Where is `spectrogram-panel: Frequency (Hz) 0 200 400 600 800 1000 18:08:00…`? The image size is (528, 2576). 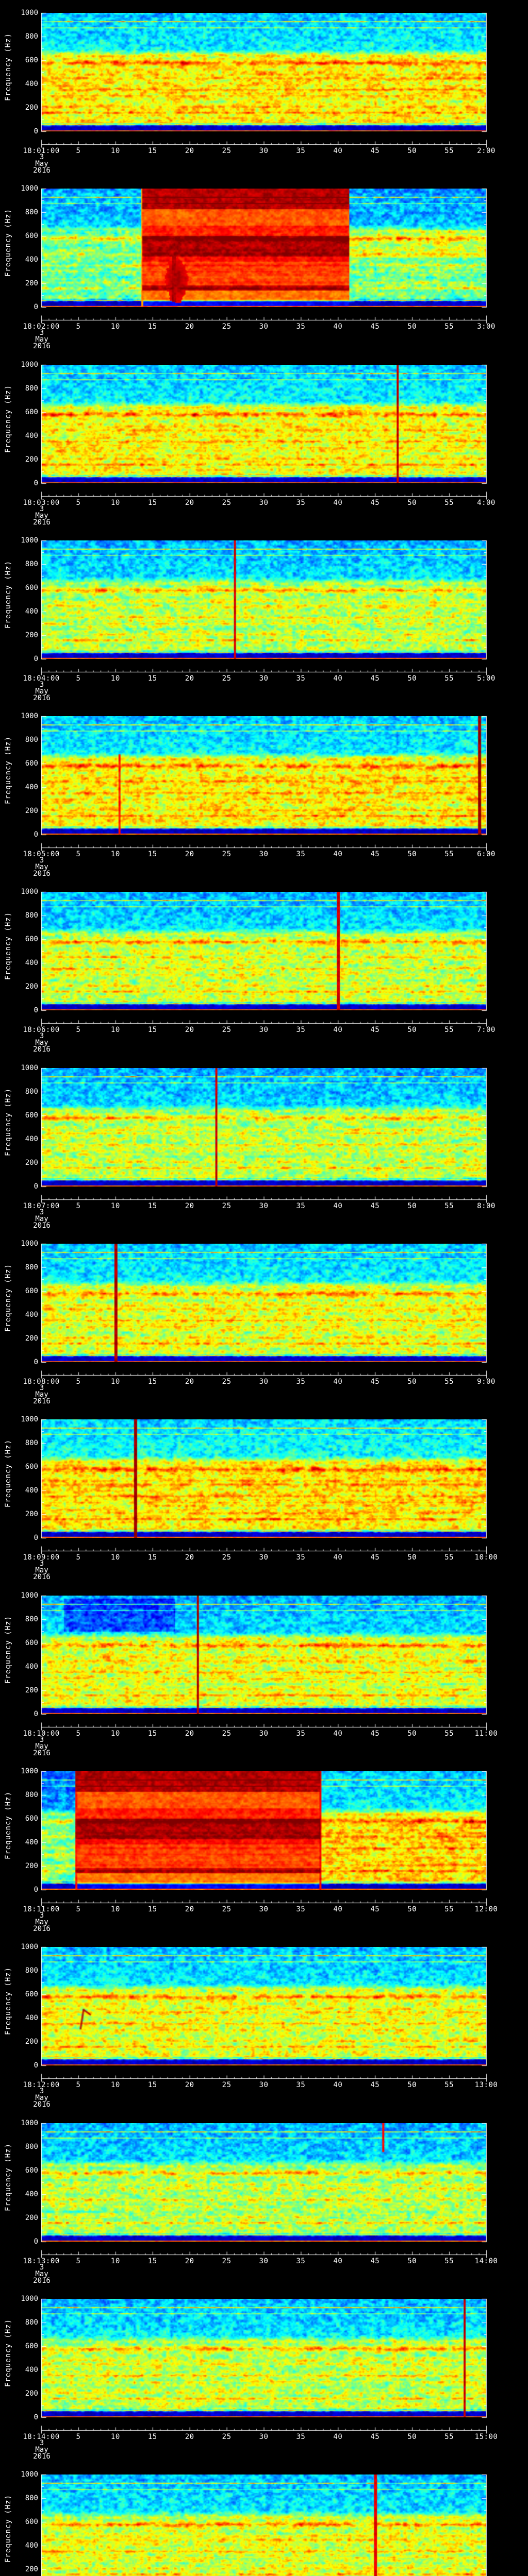 spectrogram-panel: Frequency (Hz) 0 200 400 600 800 1000 18:08:00… is located at coordinates (264, 1318).